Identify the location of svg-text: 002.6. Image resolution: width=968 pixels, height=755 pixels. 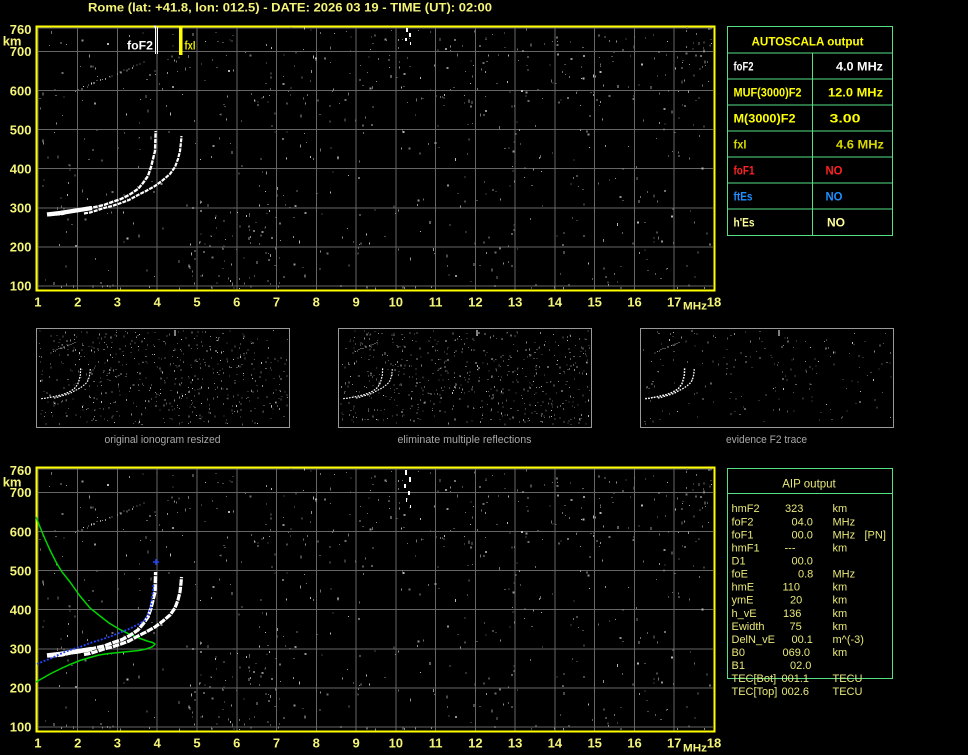
(796, 692).